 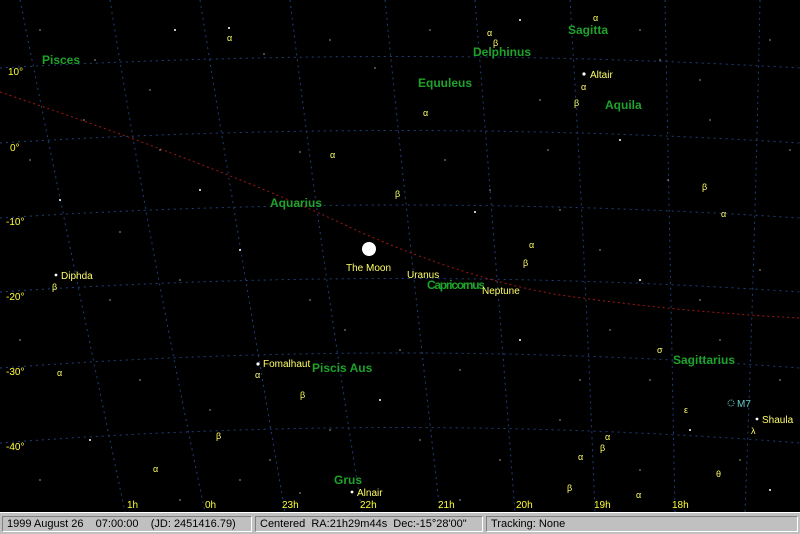 I want to click on ra-label-20h: 20h, so click(x=524, y=505).